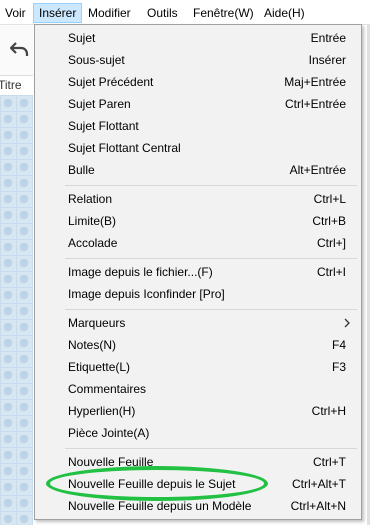 This screenshot has height=525, width=370. What do you see at coordinates (315, 82) in the screenshot?
I see `menu-item-shortcut: Maj+Entrée` at bounding box center [315, 82].